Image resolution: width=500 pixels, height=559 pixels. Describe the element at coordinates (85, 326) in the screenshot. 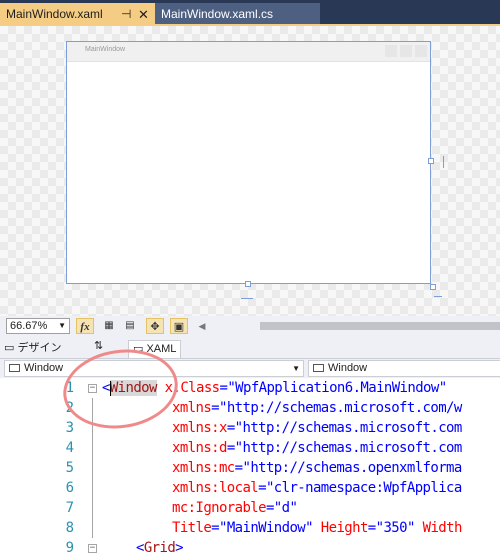

I see `effects-toggle-button: fx` at that location.